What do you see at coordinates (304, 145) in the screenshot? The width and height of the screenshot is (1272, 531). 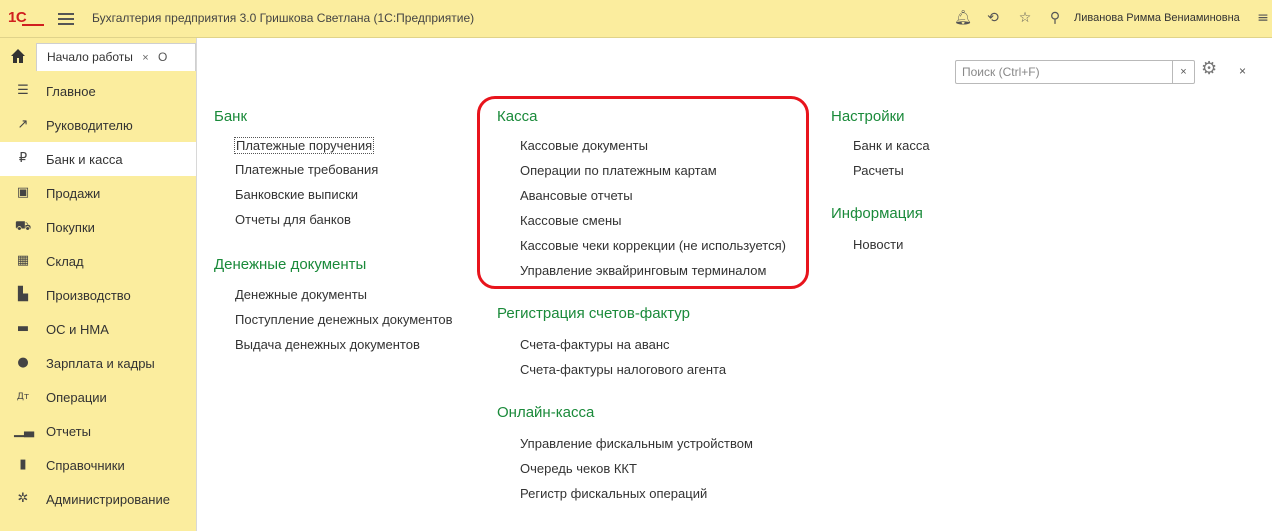 I see `link-payment-orders: Платежные поручения` at bounding box center [304, 145].